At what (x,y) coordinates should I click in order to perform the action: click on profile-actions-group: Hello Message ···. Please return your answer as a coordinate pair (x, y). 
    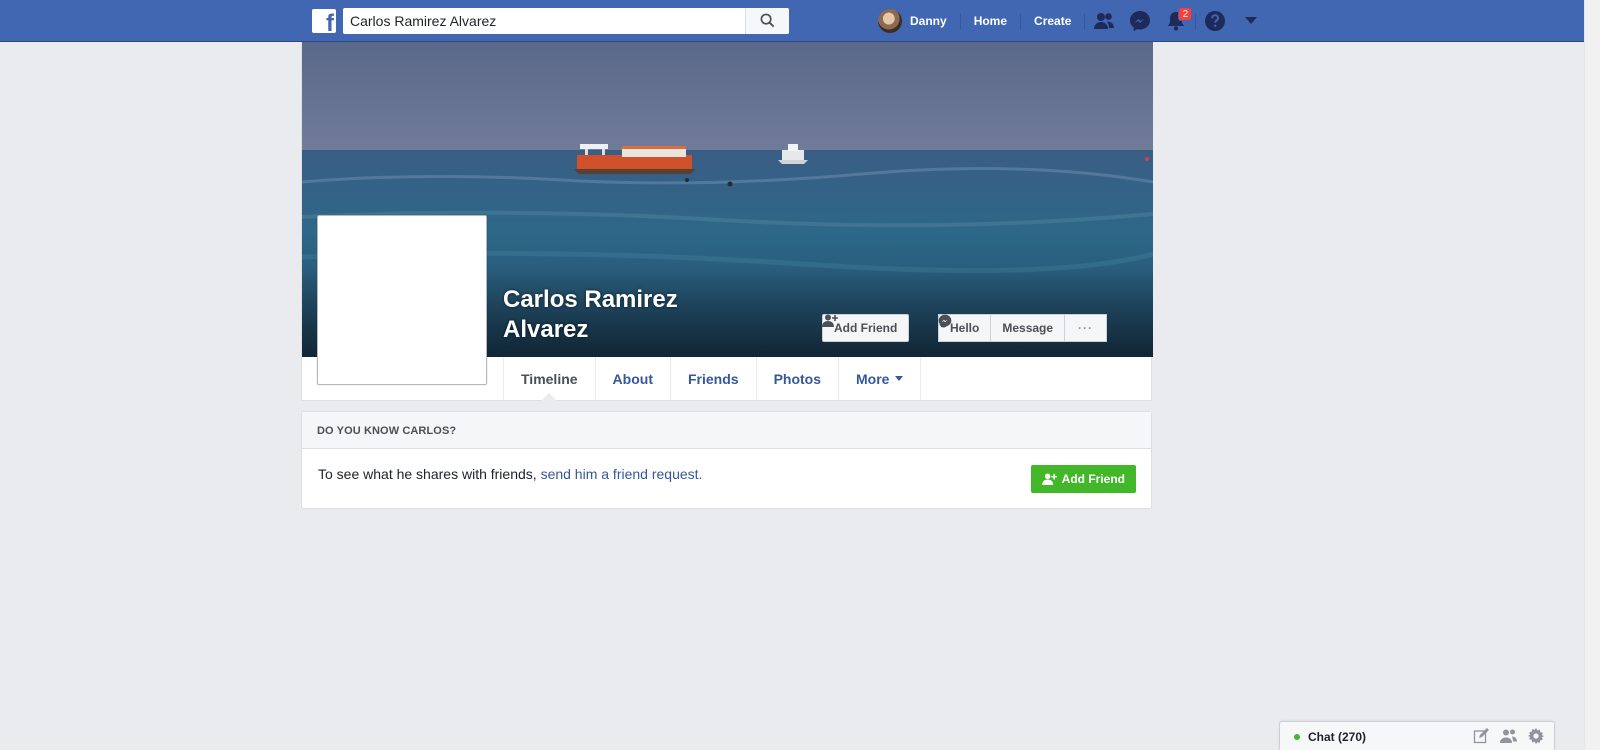
    Looking at the image, I should click on (1023, 328).